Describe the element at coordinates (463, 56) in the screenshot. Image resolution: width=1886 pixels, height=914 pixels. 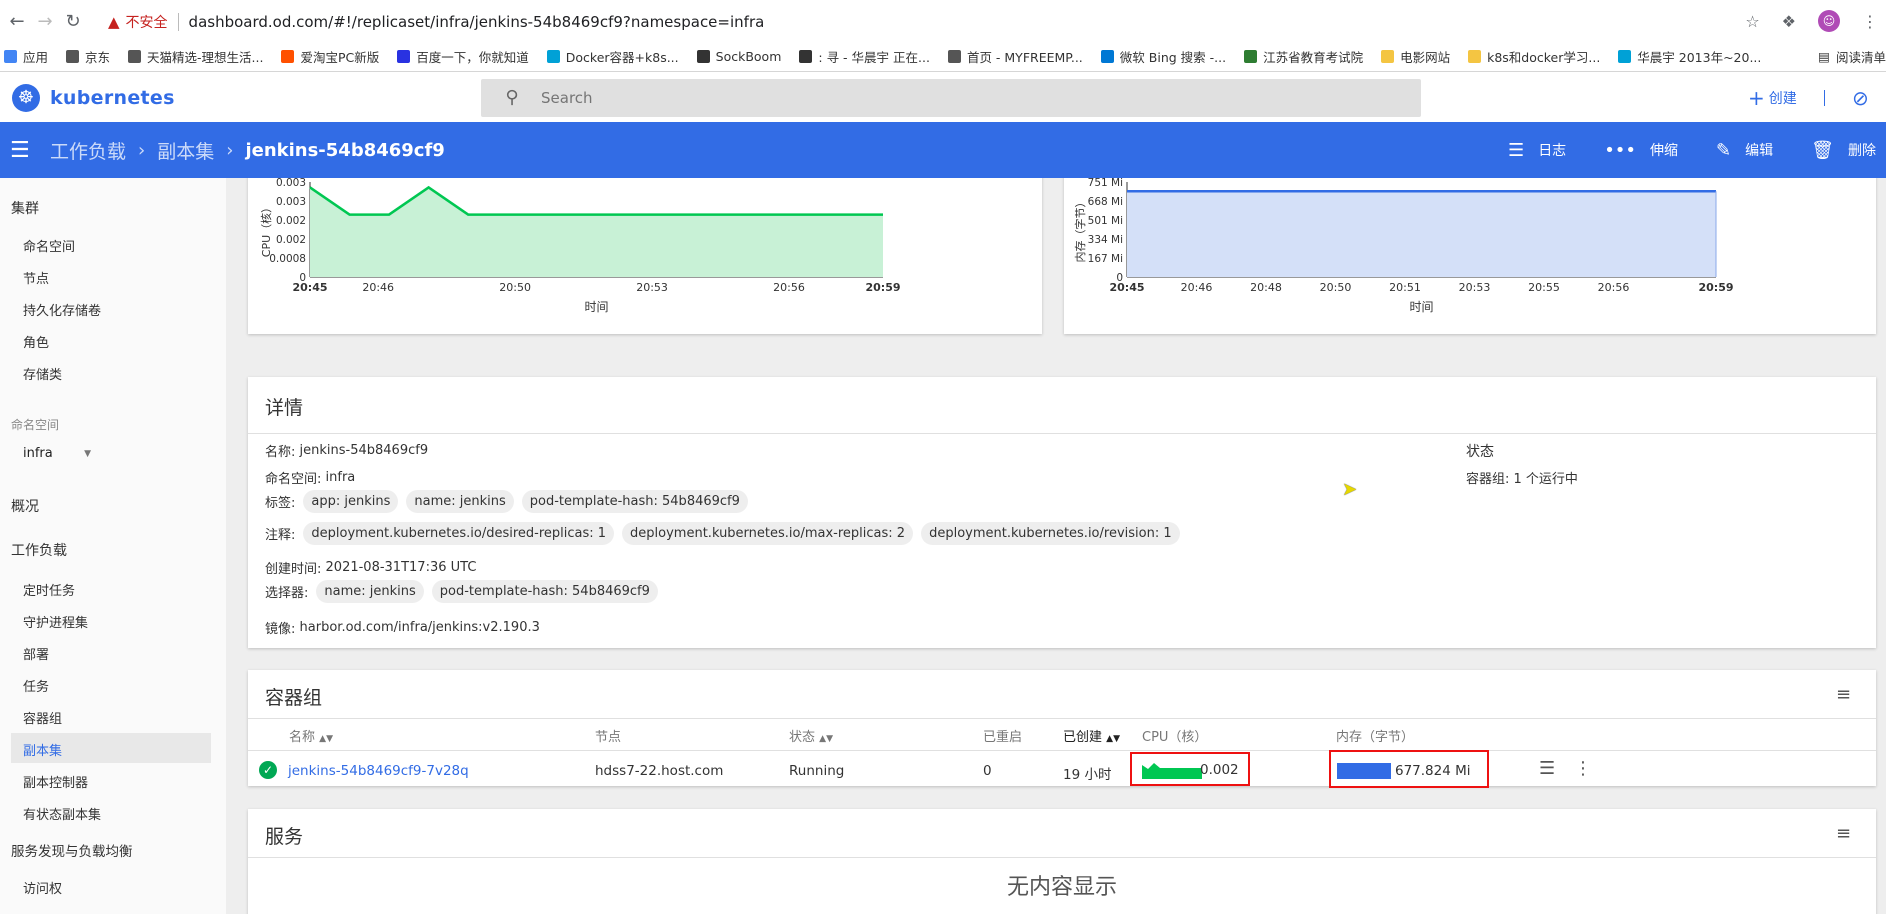
I see `bookmark-item: 百度一下，你就知道` at that location.